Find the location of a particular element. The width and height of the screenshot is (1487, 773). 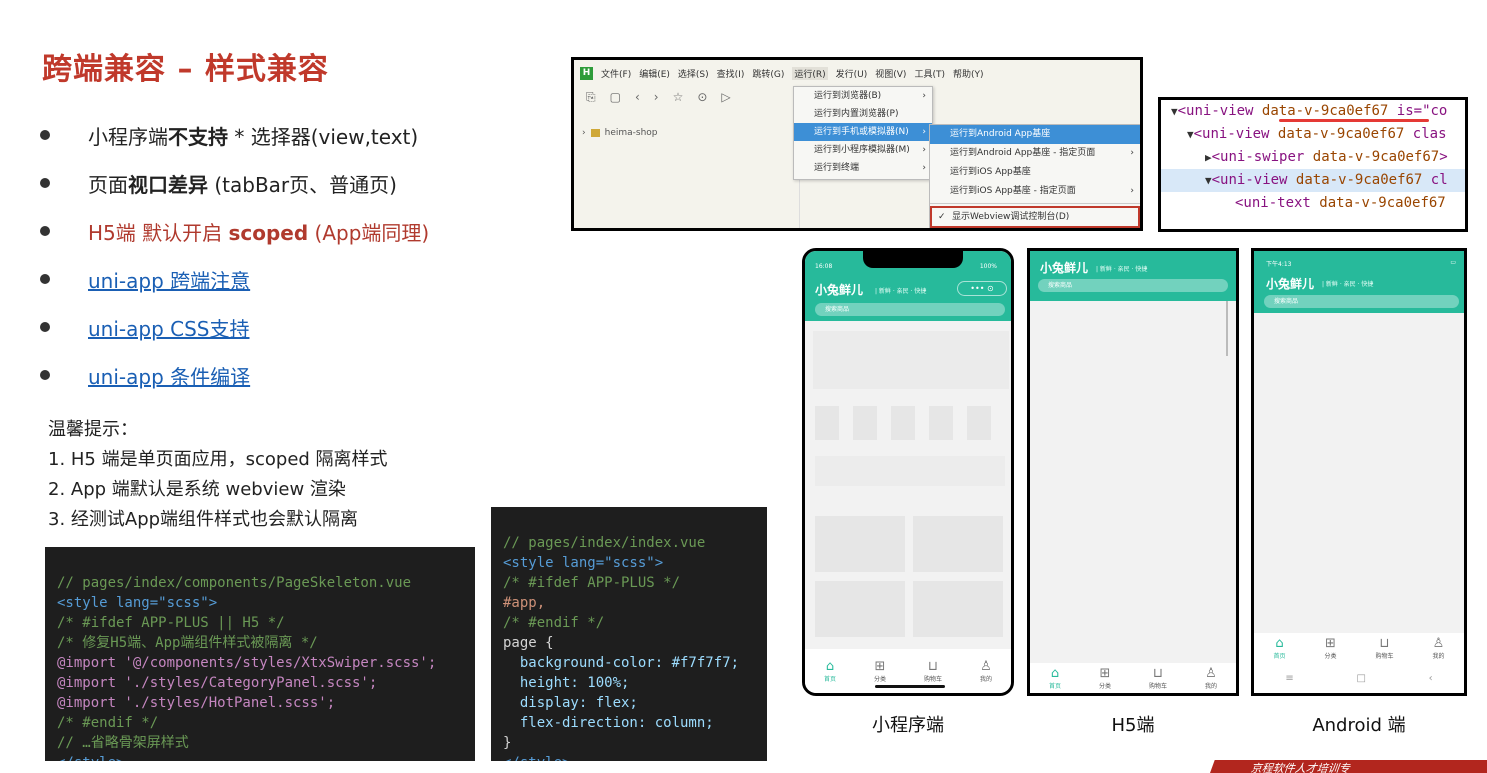

menu-item-run-terminal: 运行到终端 › is located at coordinates (863, 168).